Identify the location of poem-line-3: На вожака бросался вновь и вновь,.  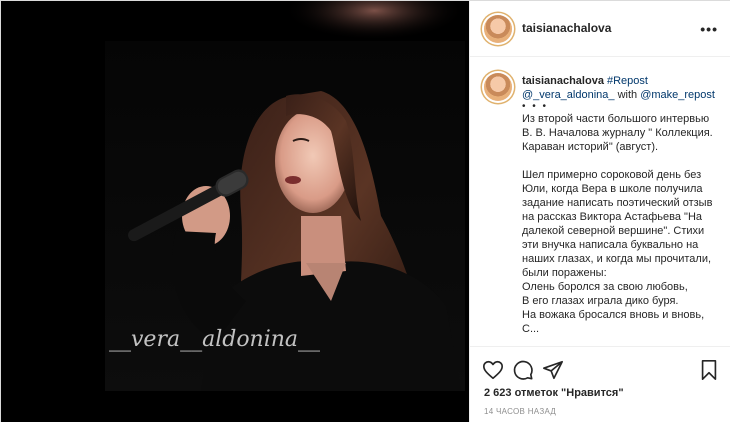
(613, 315).